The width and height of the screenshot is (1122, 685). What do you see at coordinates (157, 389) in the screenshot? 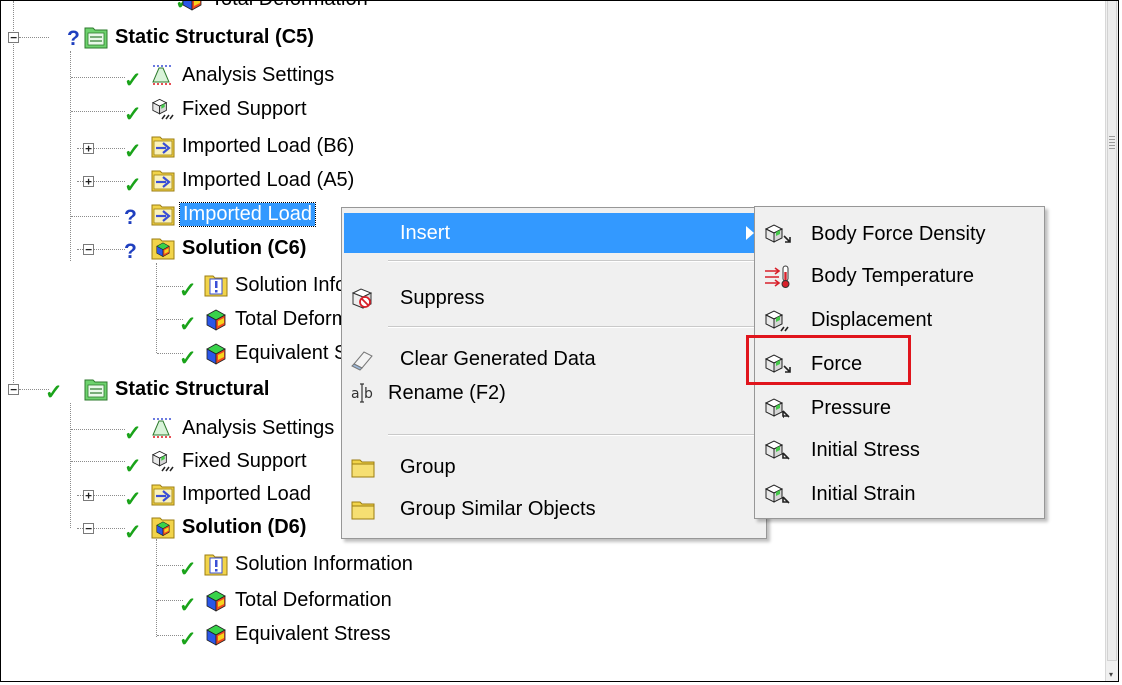
I see `tree-item-static-structural: ✓ Static Structural` at bounding box center [157, 389].